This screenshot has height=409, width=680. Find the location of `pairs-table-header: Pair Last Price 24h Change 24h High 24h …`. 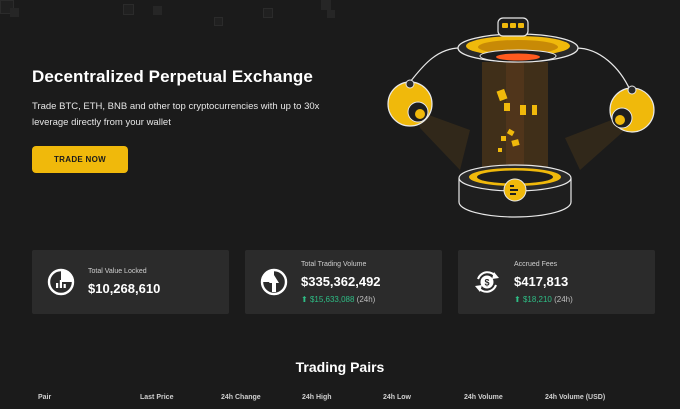

pairs-table-header: Pair Last Price 24h Change 24h High 24h … is located at coordinates (340, 400).